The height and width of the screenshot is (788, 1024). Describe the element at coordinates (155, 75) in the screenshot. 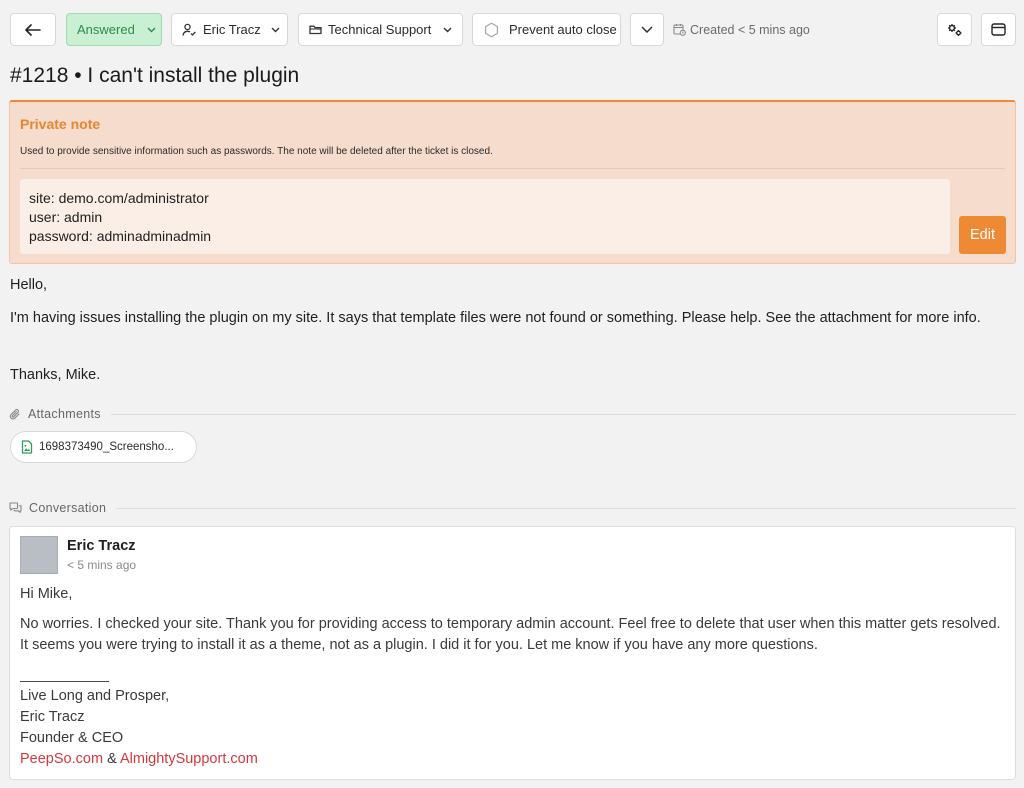

I see `ticket-title: #1218 • I can't install the plugin` at that location.